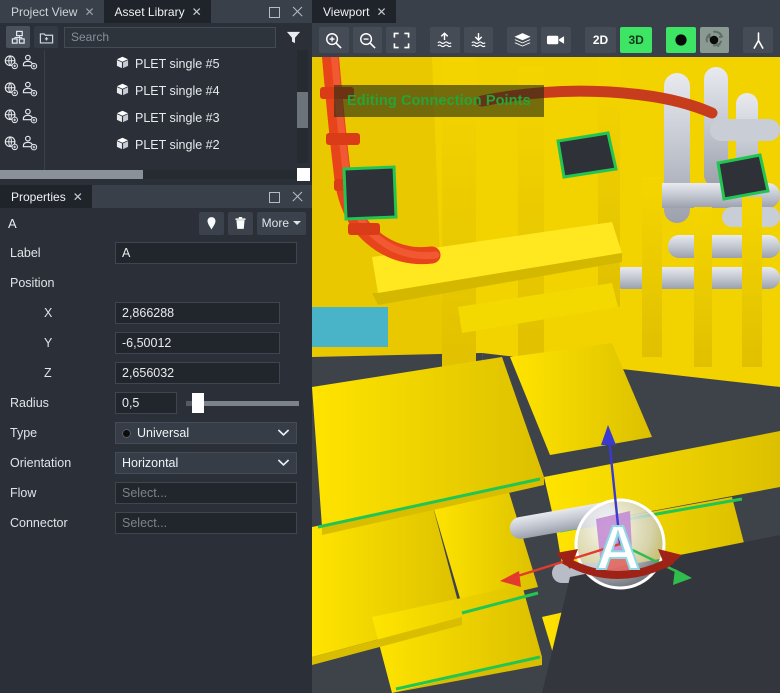  Describe the element at coordinates (293, 37) in the screenshot. I see `filter-icon` at that location.